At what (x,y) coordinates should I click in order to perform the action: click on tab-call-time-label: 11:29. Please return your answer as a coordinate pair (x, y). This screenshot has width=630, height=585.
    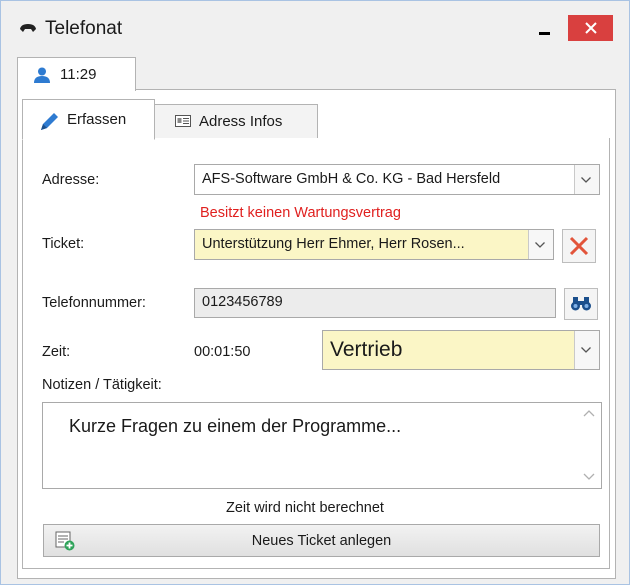
    Looking at the image, I should click on (78, 74).